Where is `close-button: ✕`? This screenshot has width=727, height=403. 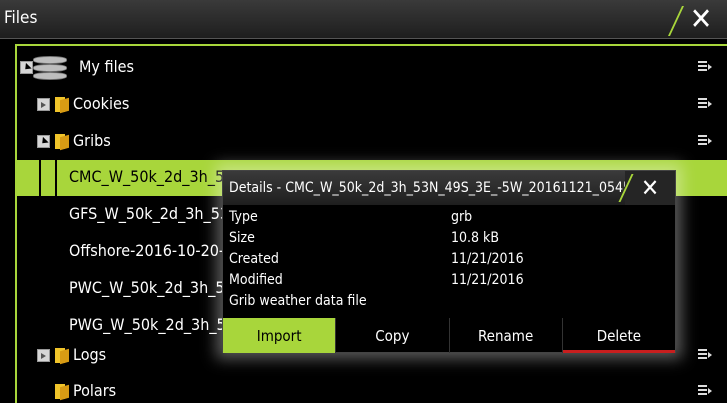 close-button: ✕ is located at coordinates (701, 19).